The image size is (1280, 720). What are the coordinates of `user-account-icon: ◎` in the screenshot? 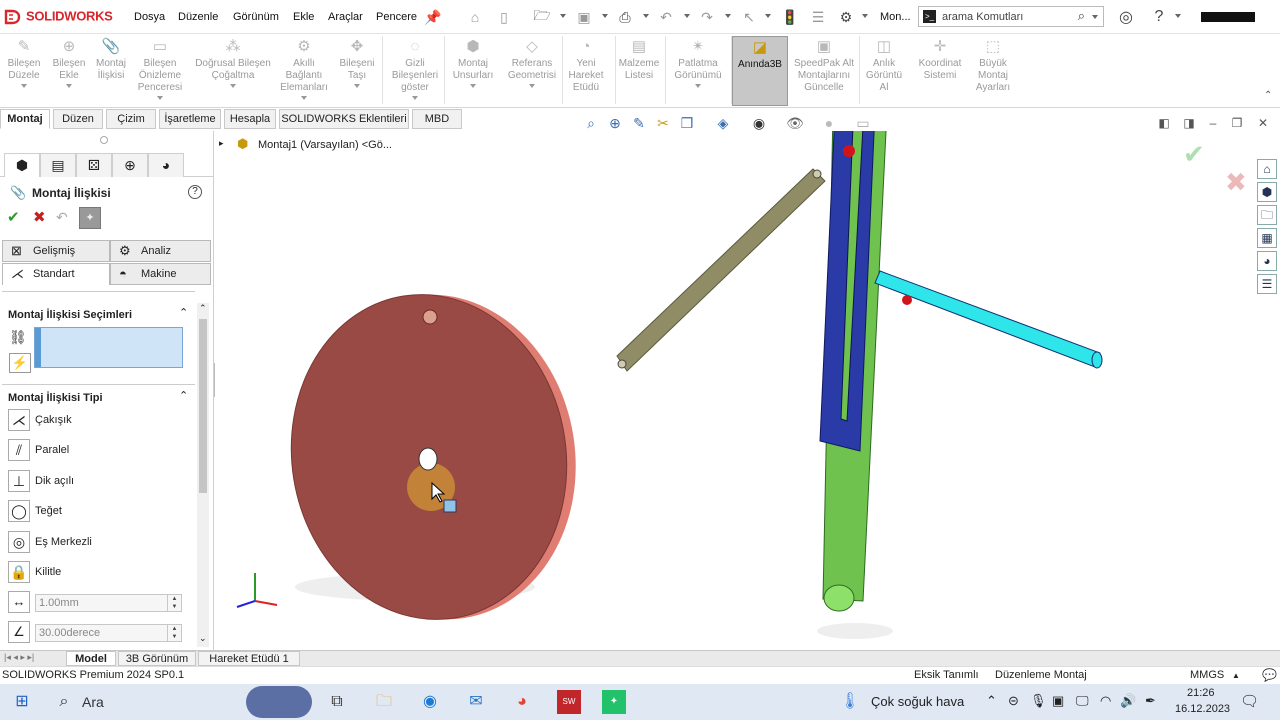 It's located at (1126, 17).